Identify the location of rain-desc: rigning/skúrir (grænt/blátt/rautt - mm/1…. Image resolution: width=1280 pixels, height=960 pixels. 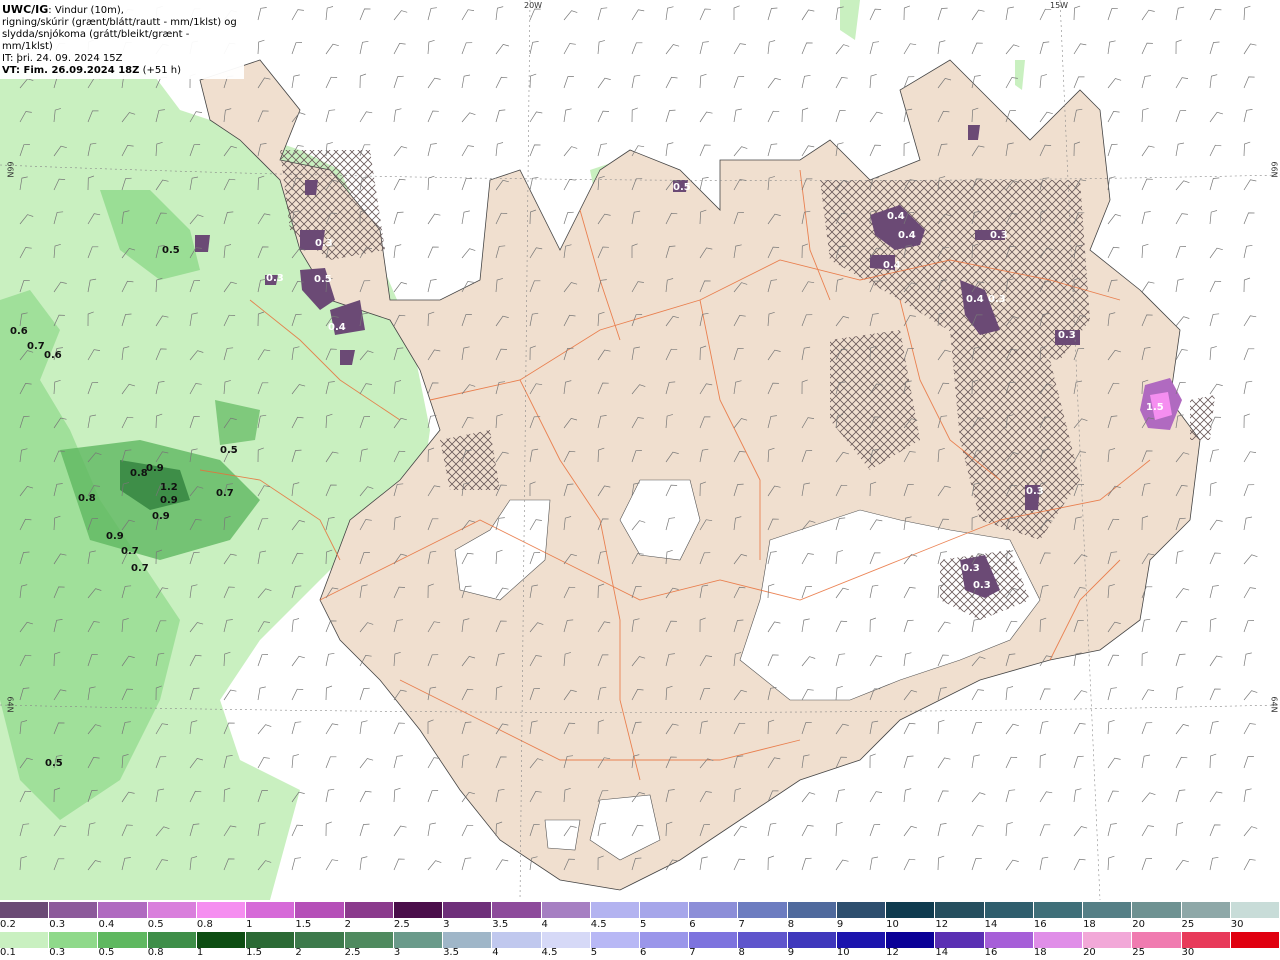
(119, 22).